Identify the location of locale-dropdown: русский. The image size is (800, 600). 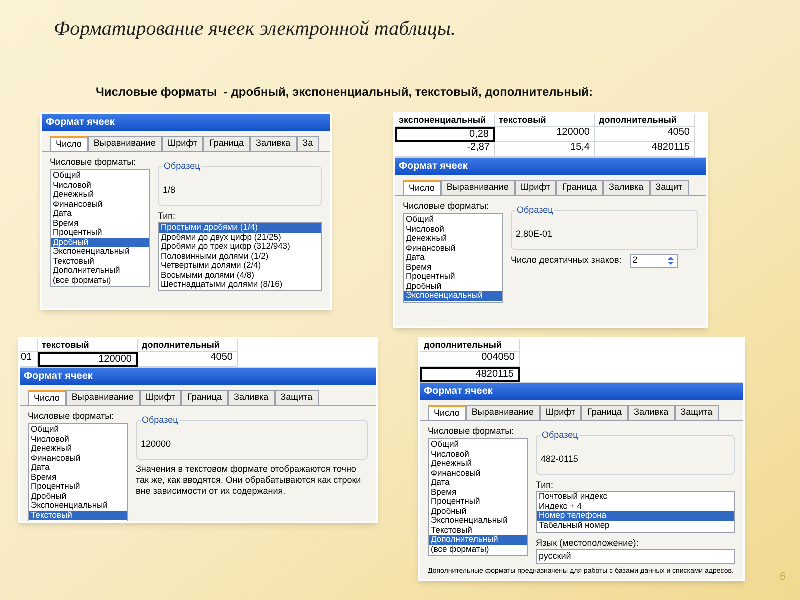
(635, 556).